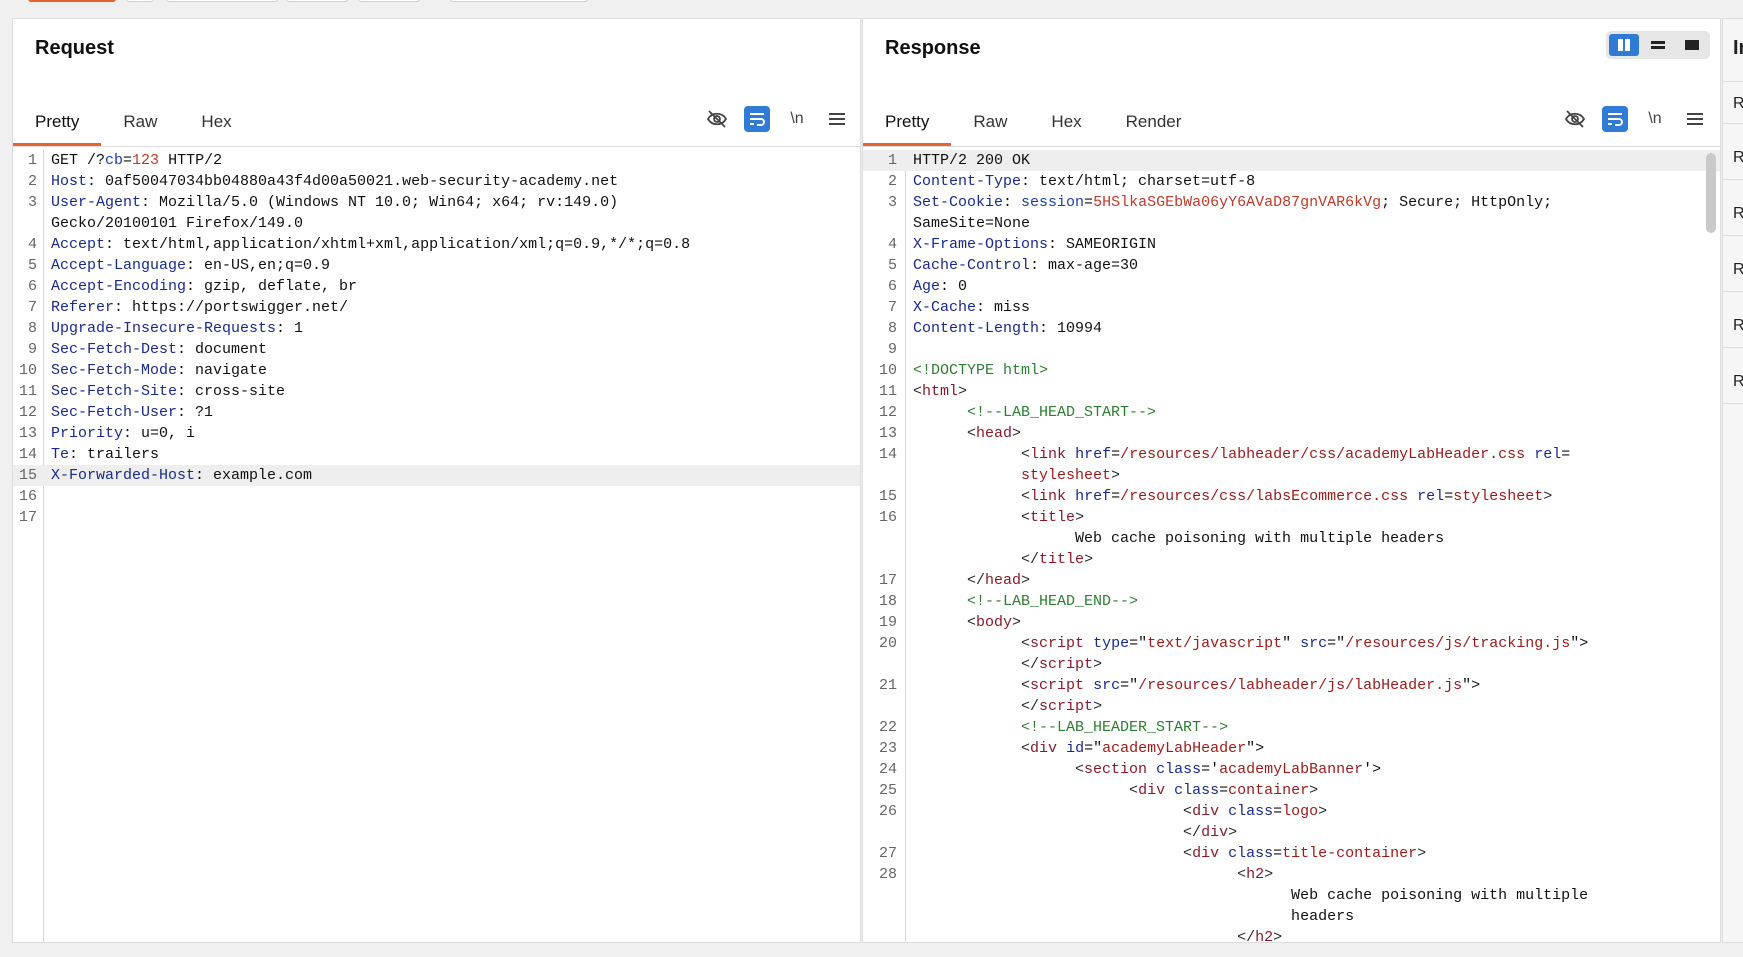 The image size is (1743, 957). What do you see at coordinates (1579, 643) in the screenshot?
I see `code-token: ">` at bounding box center [1579, 643].